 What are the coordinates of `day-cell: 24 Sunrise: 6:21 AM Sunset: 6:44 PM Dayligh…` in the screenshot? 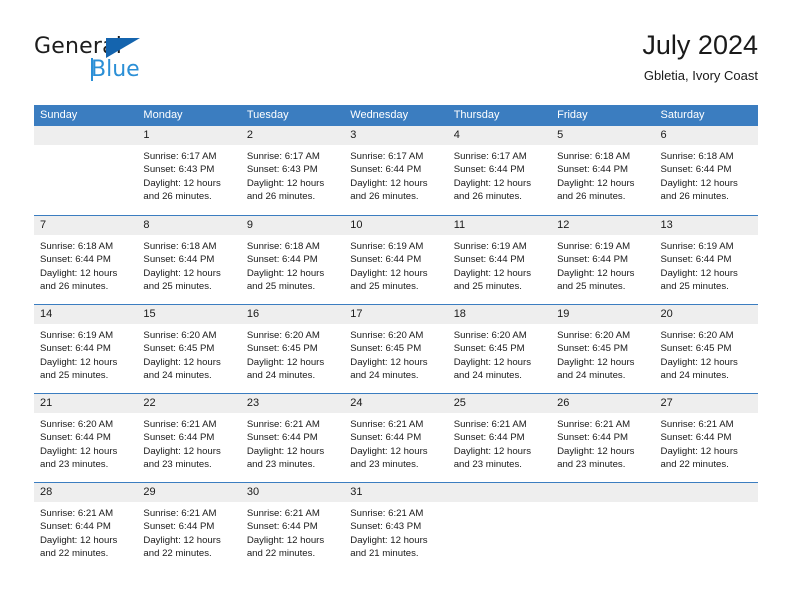 It's located at (396, 438).